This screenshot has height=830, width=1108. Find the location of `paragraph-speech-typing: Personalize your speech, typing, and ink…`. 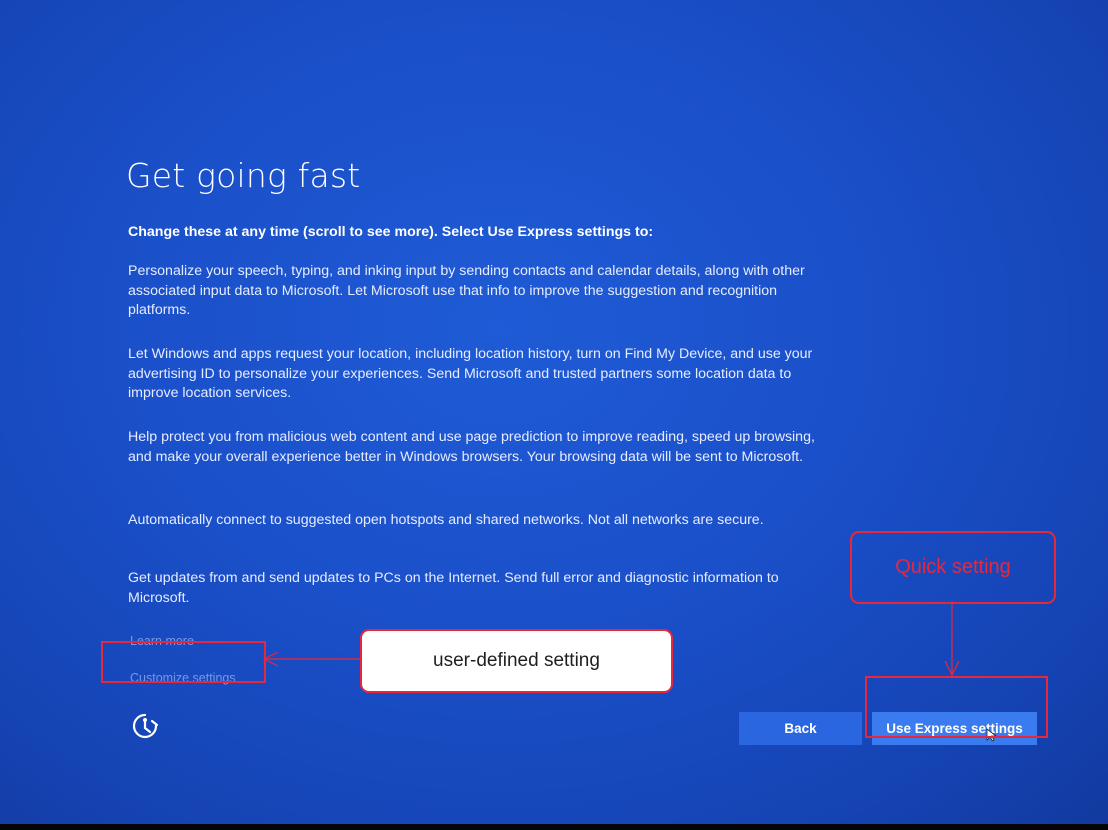

paragraph-speech-typing: Personalize your speech, typing, and ink… is located at coordinates (466, 290).